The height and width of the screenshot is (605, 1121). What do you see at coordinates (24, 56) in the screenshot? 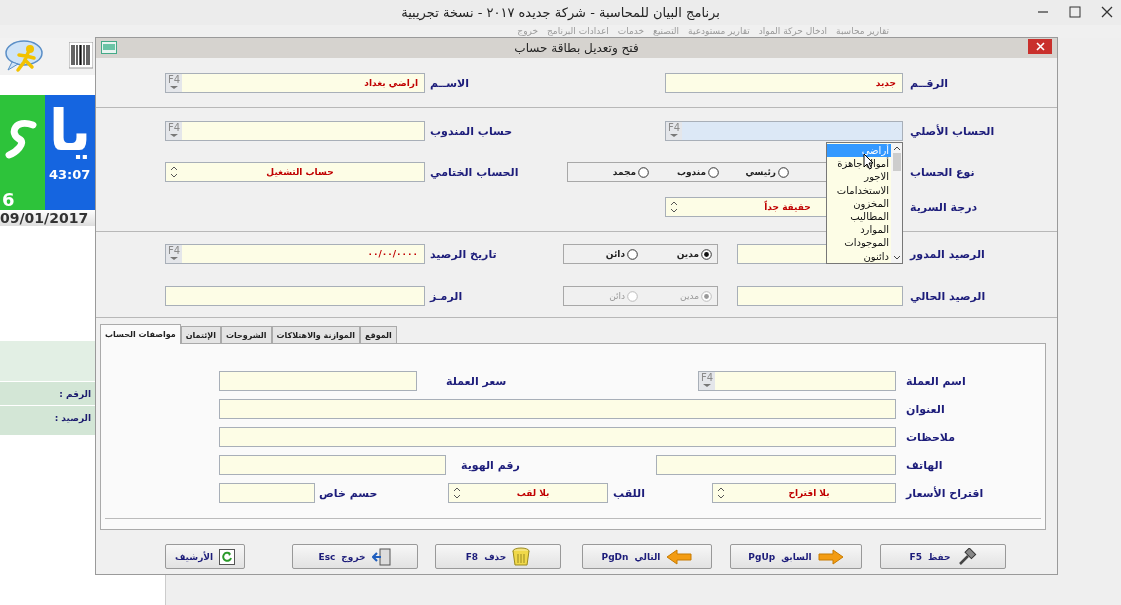
I see `chat-bubble-icon` at bounding box center [24, 56].